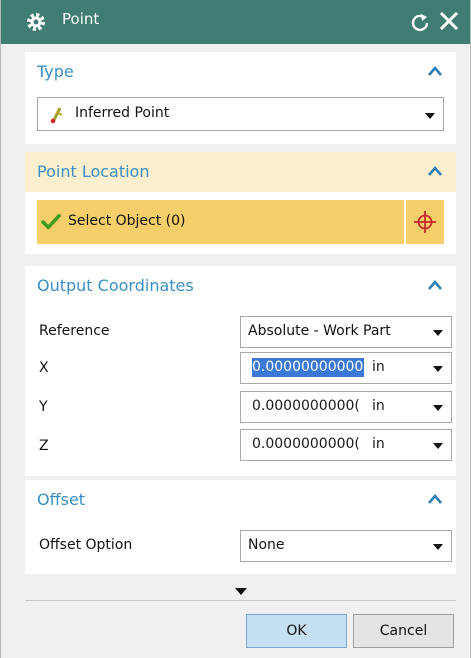 This screenshot has width=471, height=658. Describe the element at coordinates (240, 286) in the screenshot. I see `output-coordinates-header: Output Coordinates` at that location.